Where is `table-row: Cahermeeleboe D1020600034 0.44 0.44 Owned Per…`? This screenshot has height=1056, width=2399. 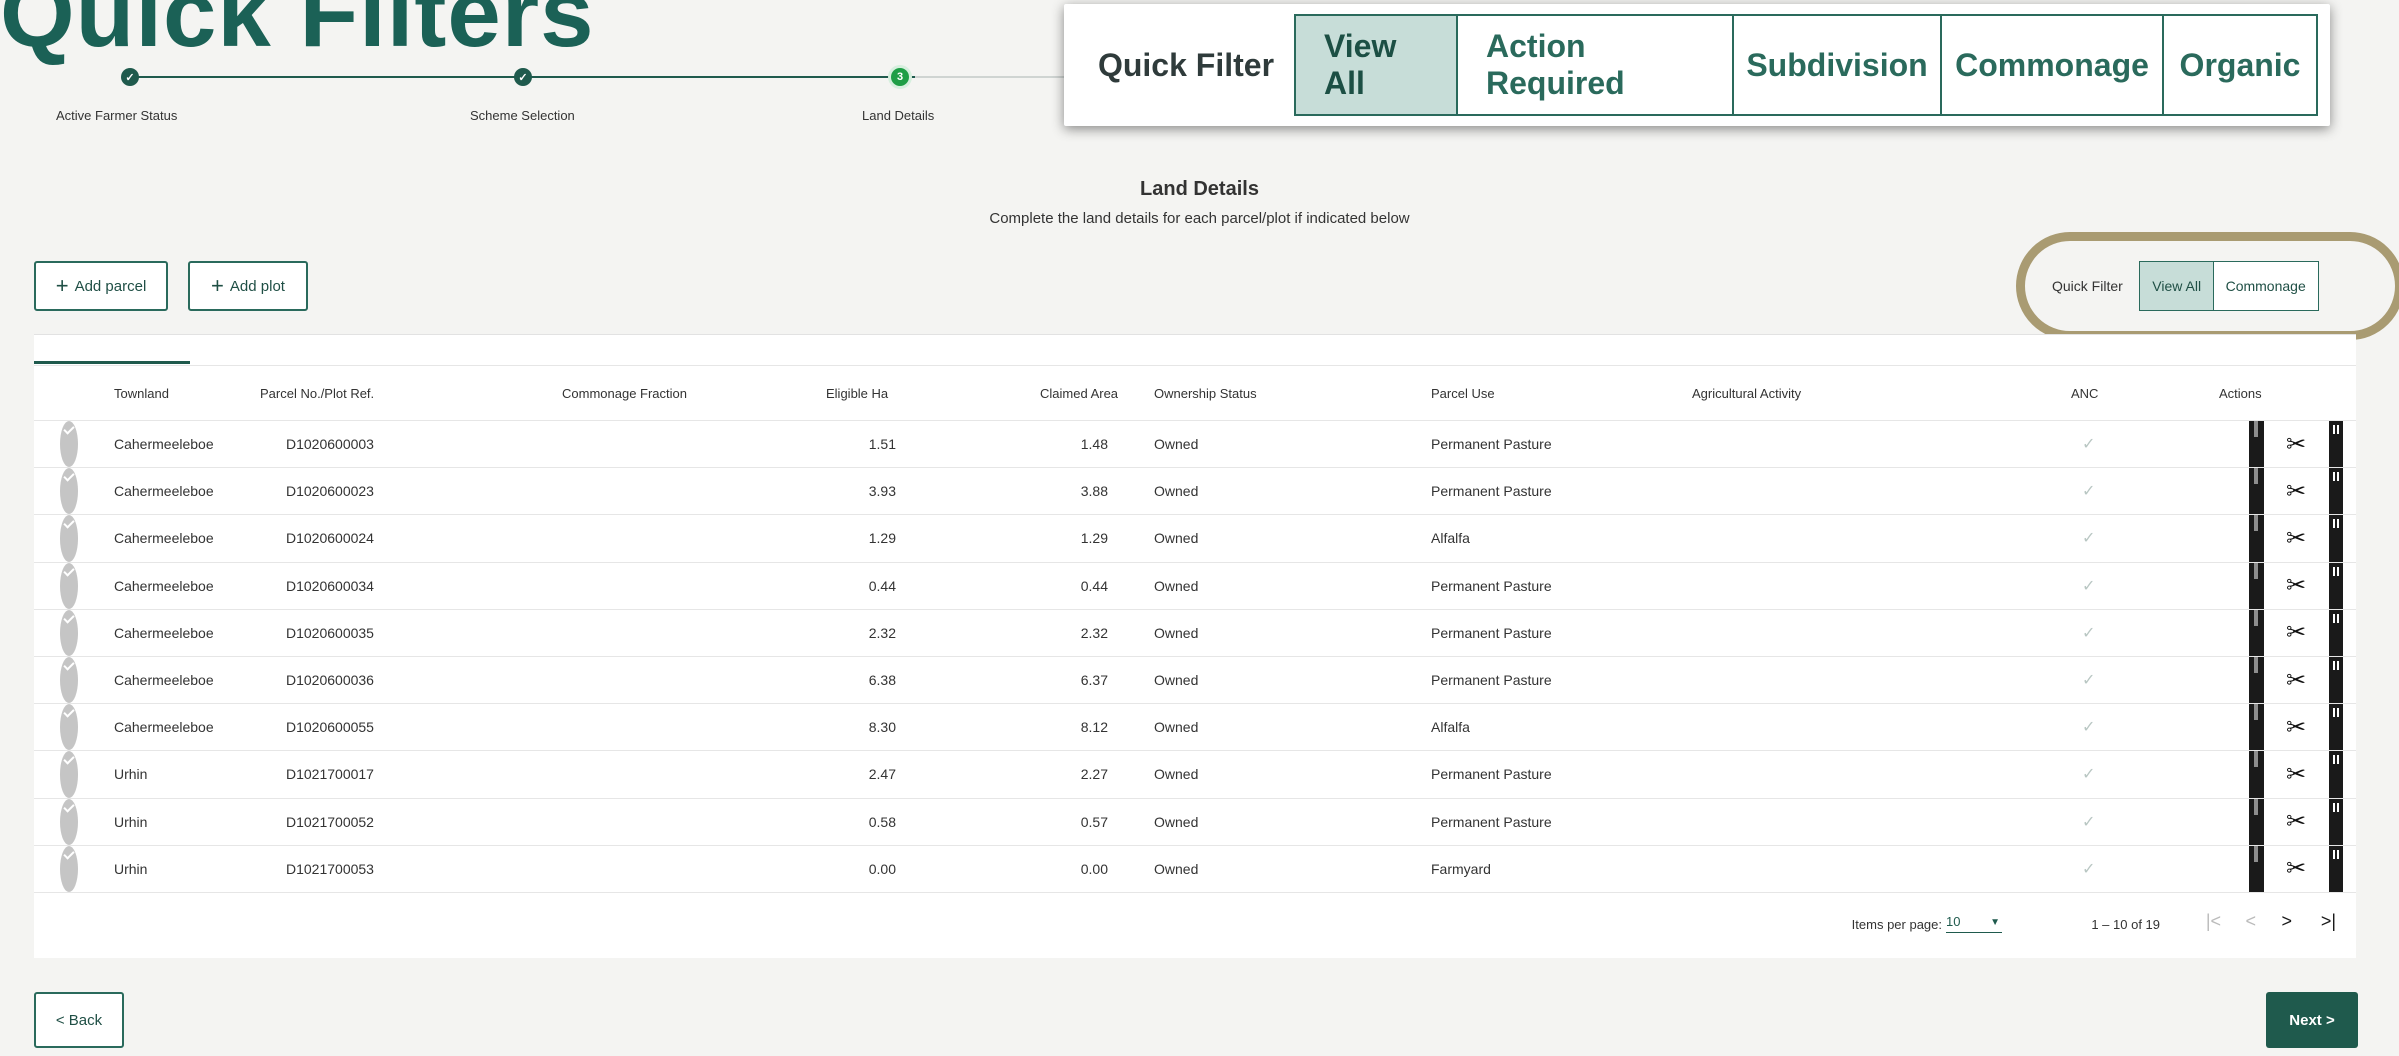
table-row: Cahermeeleboe D1020600034 0.44 0.44 Owned Per… is located at coordinates (1195, 586).